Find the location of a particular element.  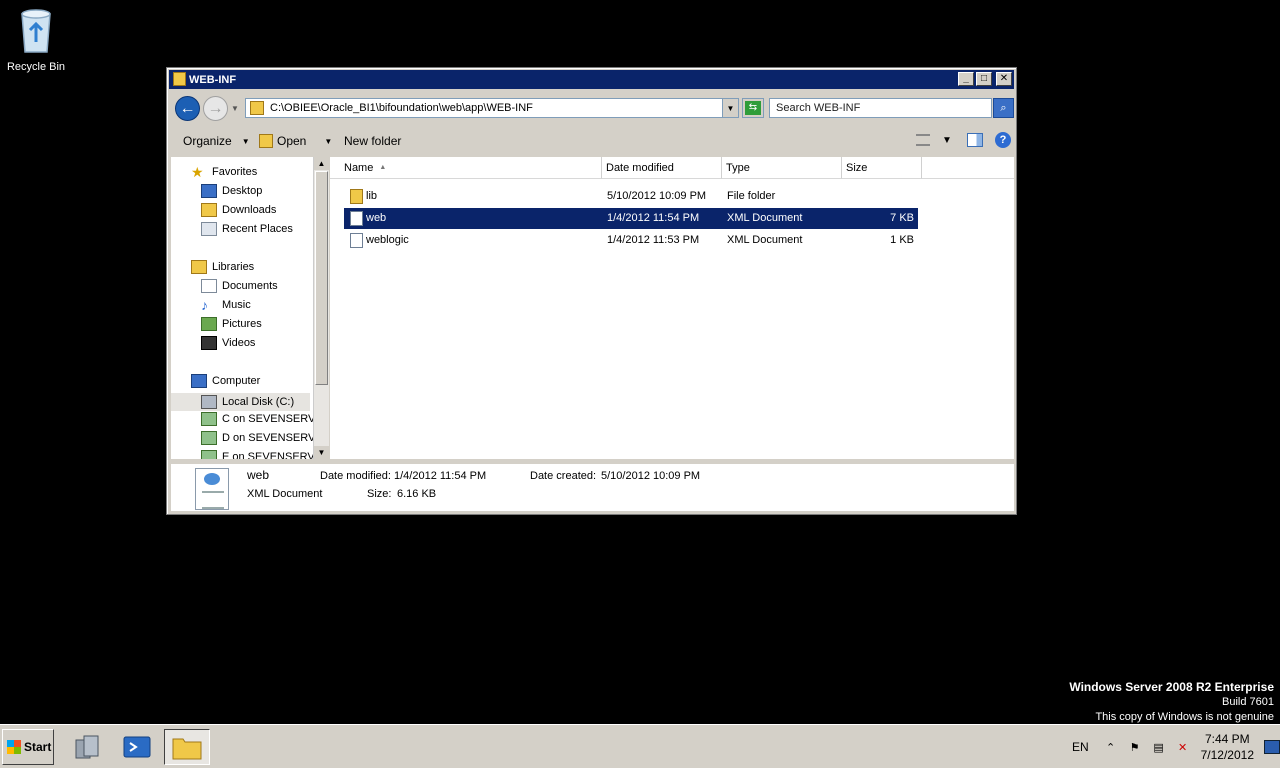

back-button: ← is located at coordinates (187, 108).